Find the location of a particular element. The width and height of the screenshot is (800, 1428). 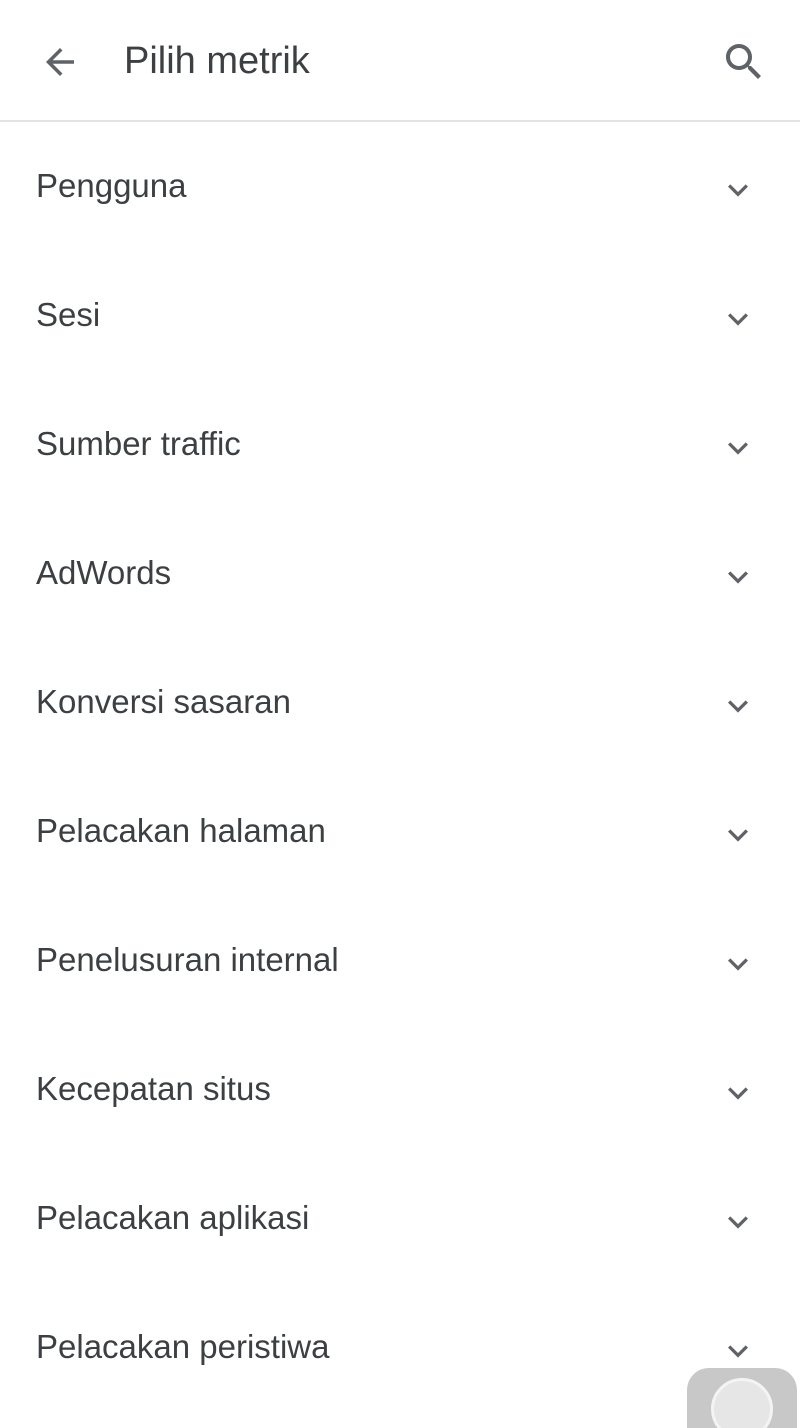

list-item-pelacakan-halaman: Pelacakan halaman is located at coordinates (400, 831).